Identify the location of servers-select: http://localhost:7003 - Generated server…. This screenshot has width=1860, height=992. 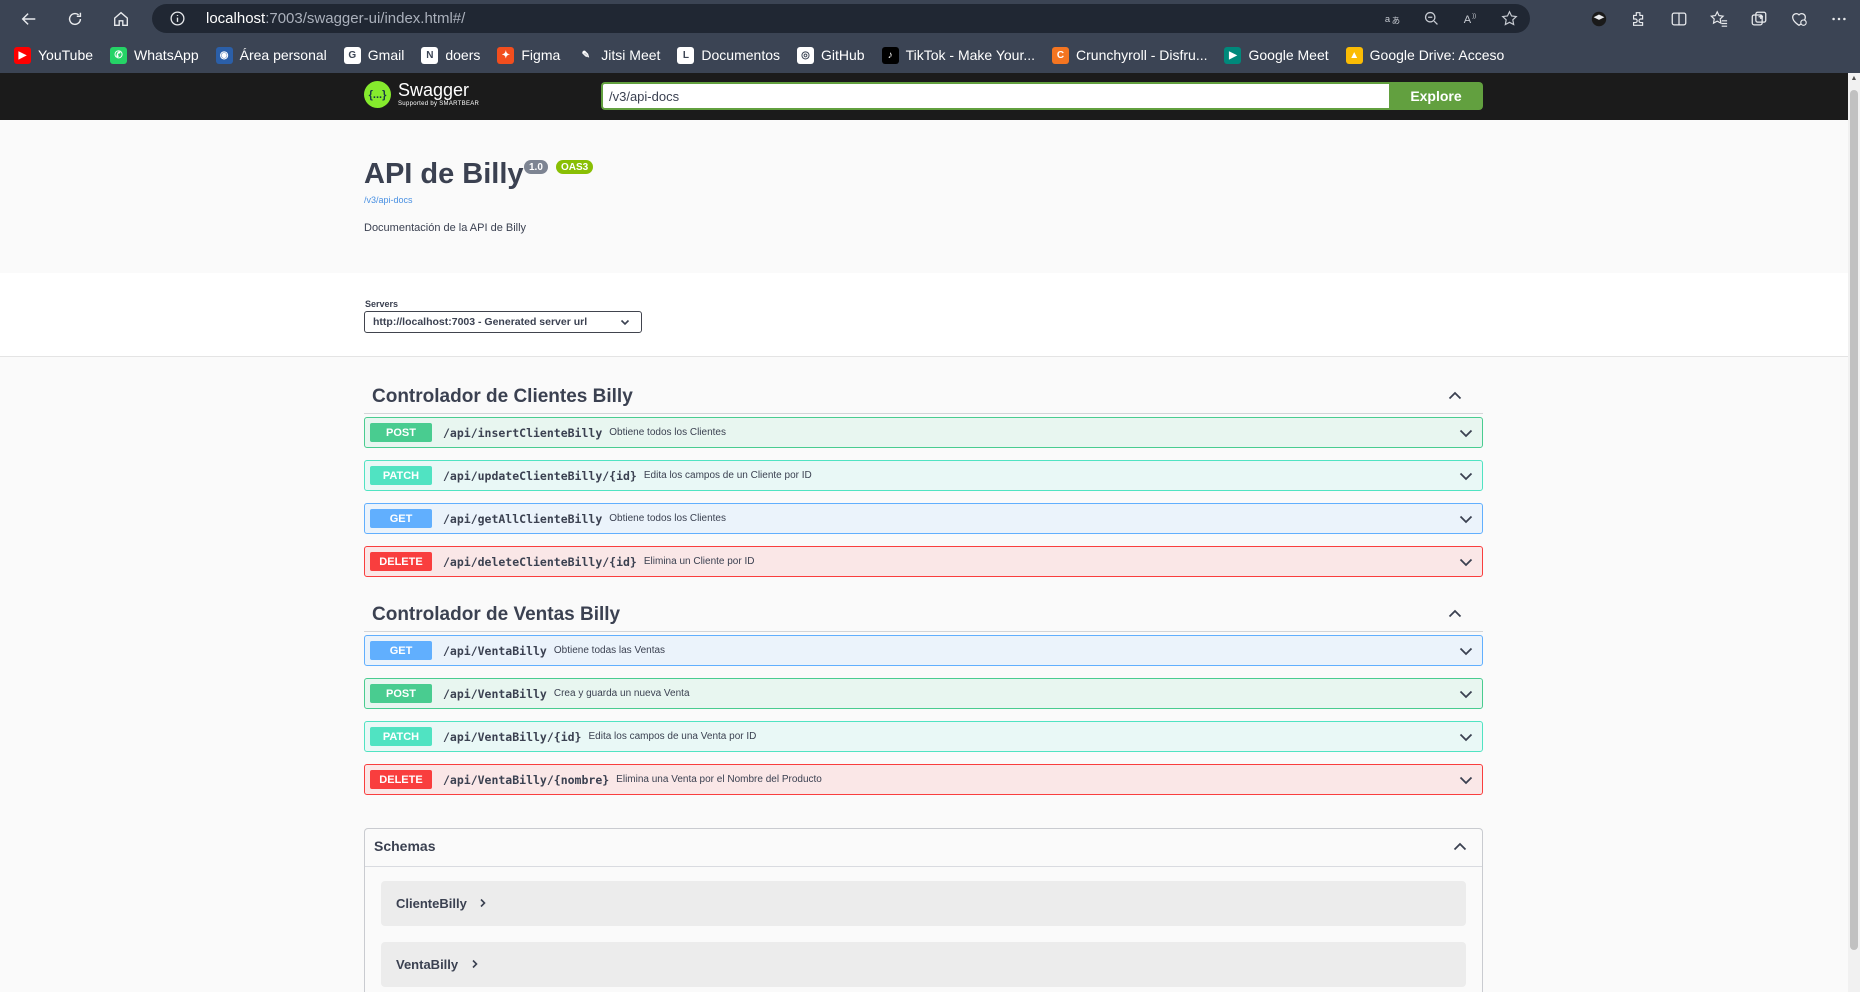
(503, 322).